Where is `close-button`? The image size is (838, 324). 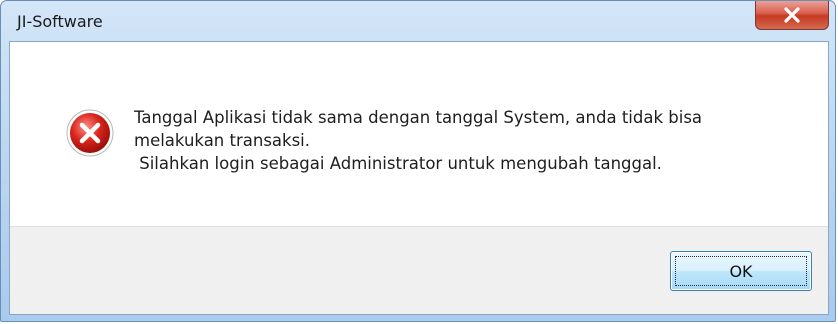 close-button is located at coordinates (792, 15).